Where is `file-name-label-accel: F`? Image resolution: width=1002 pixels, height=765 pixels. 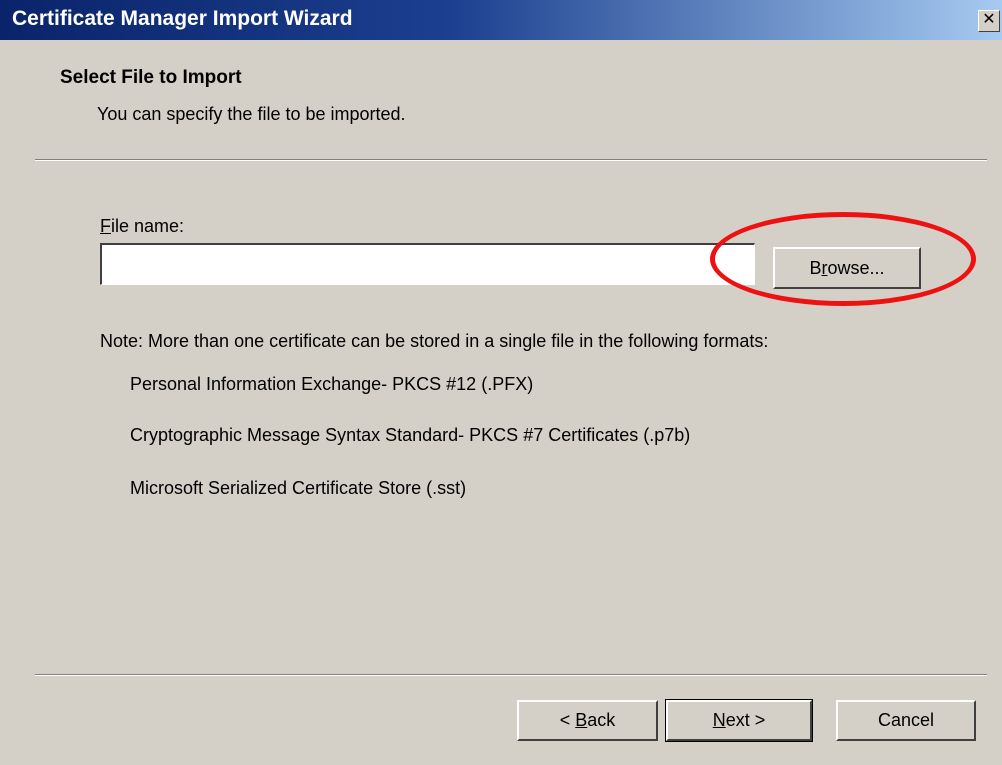
file-name-label-accel: F is located at coordinates (105, 226).